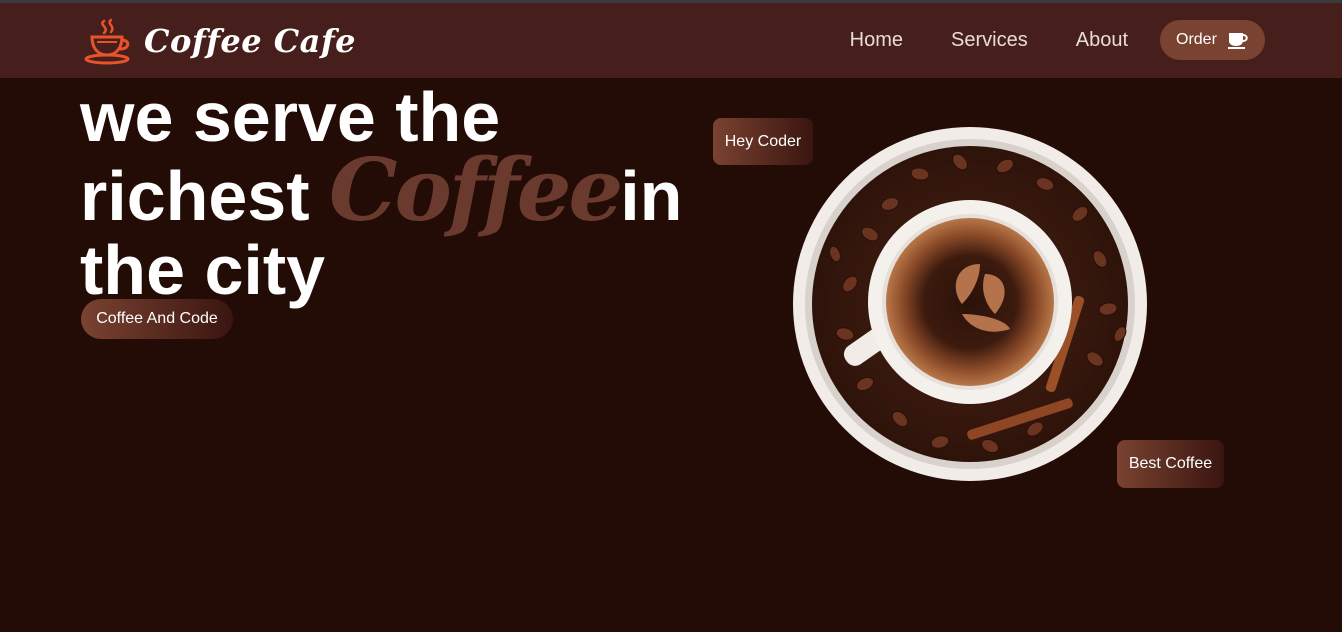 Image resolution: width=1342 pixels, height=632 pixels. I want to click on order-button: Order, so click(1212, 40).